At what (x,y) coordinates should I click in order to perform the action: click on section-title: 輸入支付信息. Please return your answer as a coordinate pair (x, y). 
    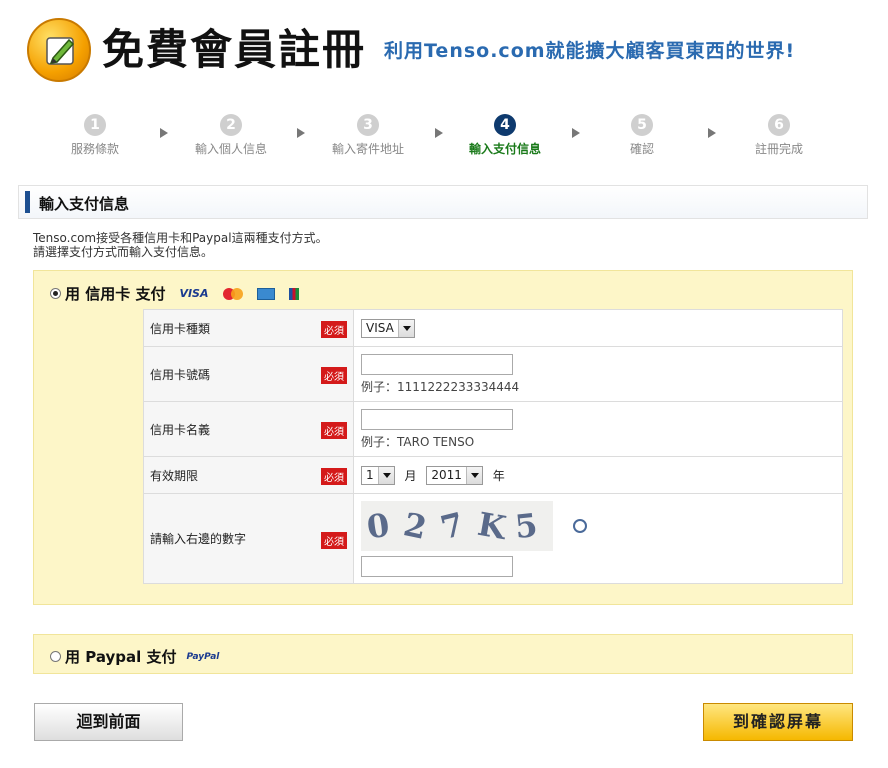
    Looking at the image, I should click on (84, 204).